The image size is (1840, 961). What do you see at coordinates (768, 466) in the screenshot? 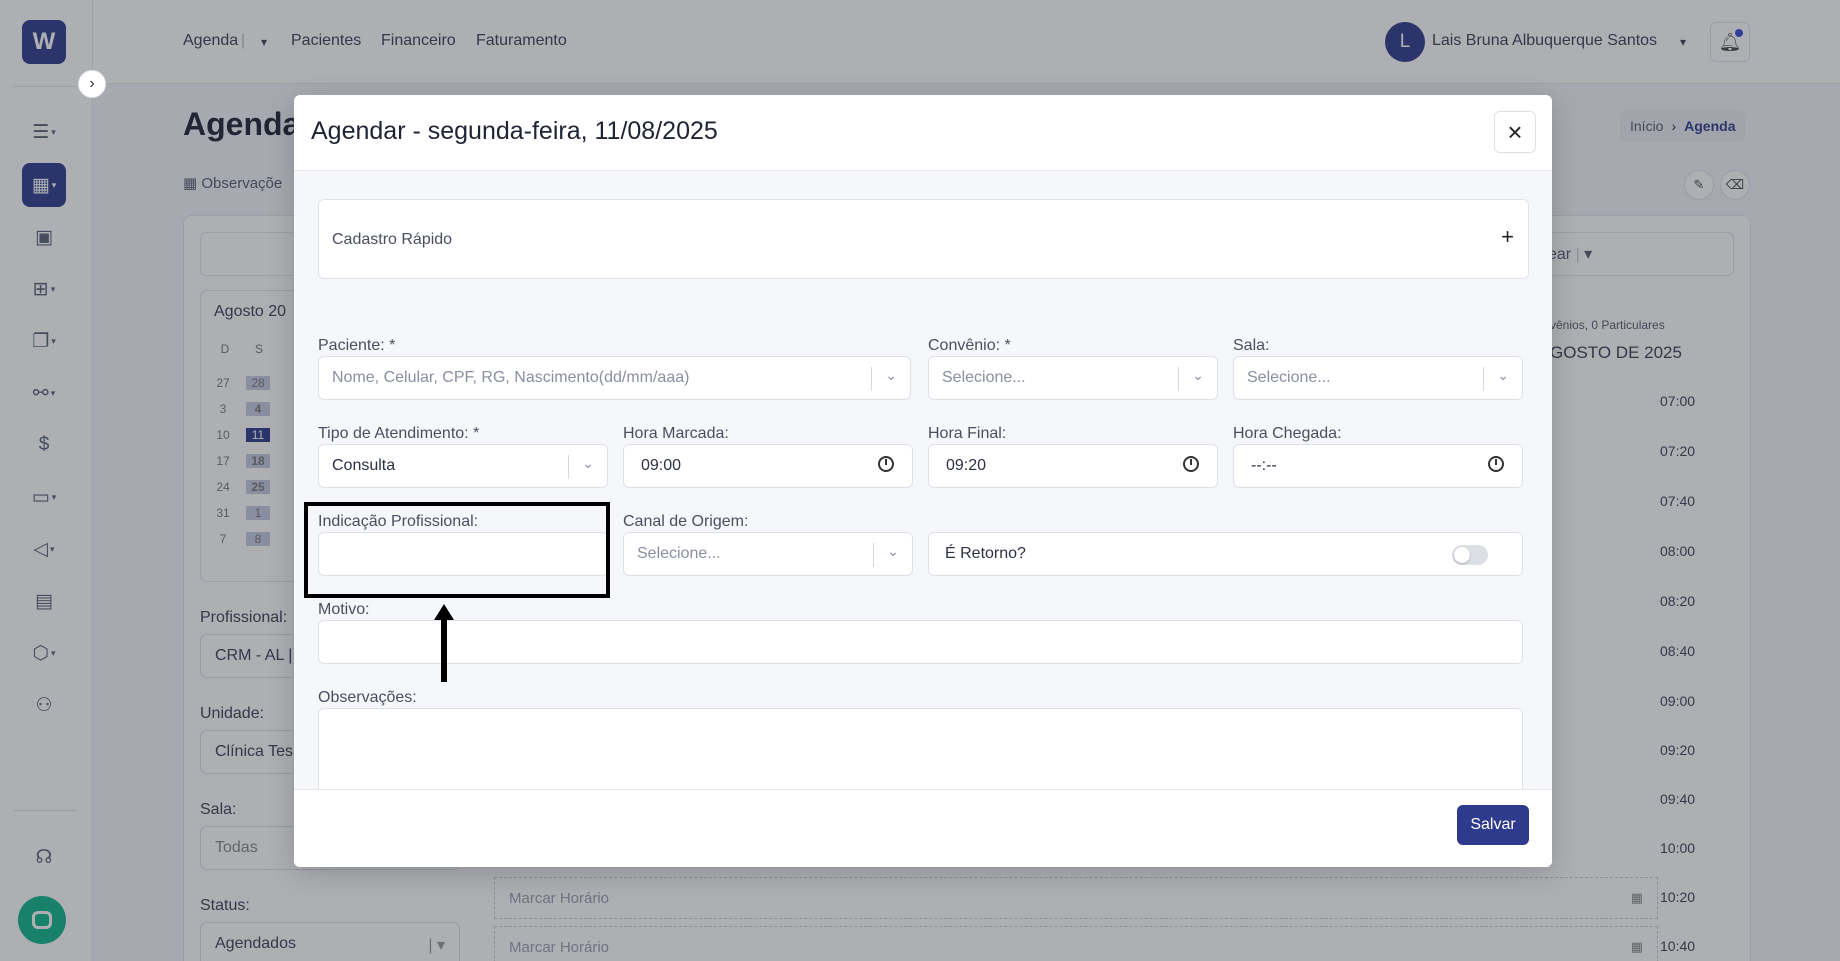
I see `scheduled-time-input: 09:00` at bounding box center [768, 466].